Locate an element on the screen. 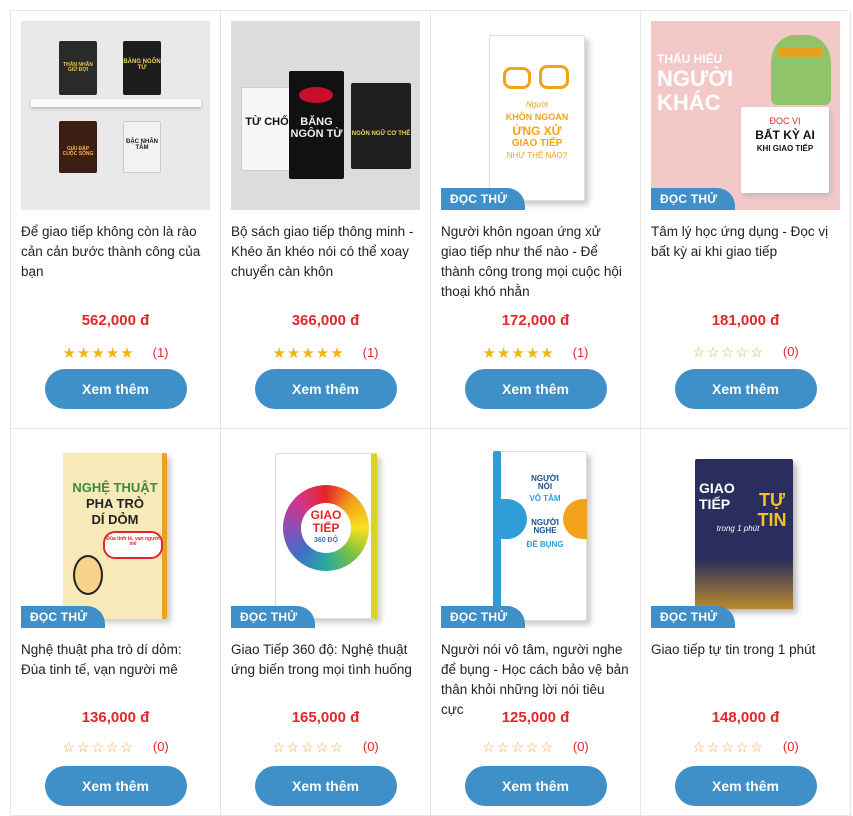 The image size is (853, 816). cover-text: trong 1 phút is located at coordinates (738, 528).